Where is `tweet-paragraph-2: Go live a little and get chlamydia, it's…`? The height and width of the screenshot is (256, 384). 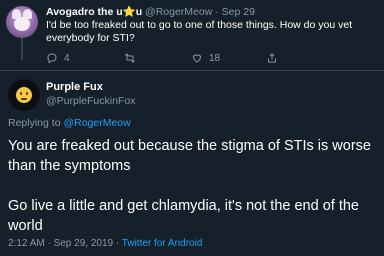
tweet-paragraph-2: Go live a little and get chlamydia, it's… is located at coordinates (183, 216).